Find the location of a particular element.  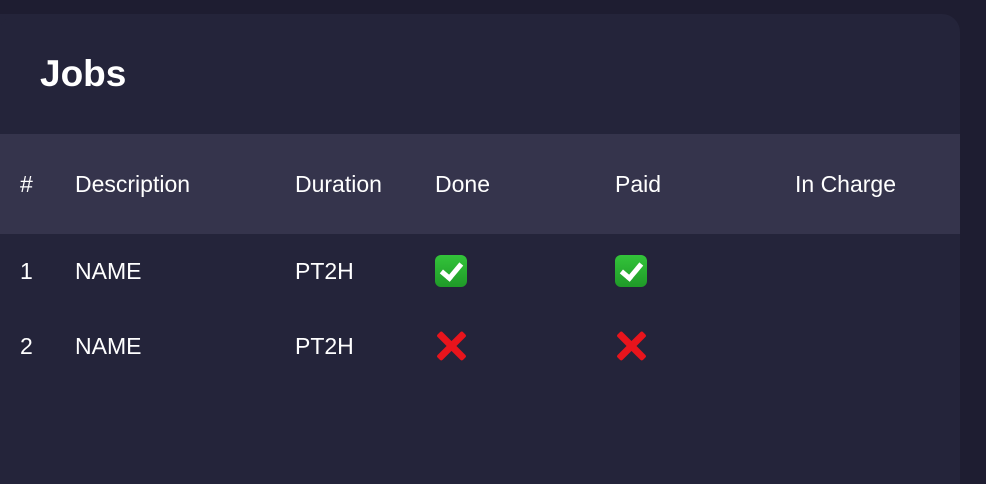

column-header-paid: Paid is located at coordinates (638, 183).